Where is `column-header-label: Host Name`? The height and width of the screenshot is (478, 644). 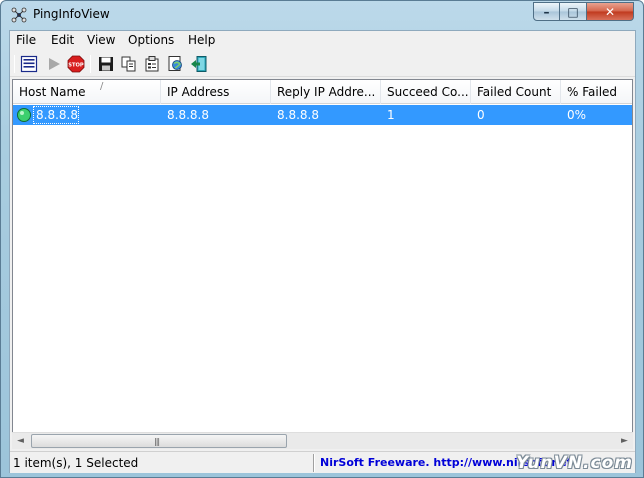
column-header-label: Host Name is located at coordinates (52, 92).